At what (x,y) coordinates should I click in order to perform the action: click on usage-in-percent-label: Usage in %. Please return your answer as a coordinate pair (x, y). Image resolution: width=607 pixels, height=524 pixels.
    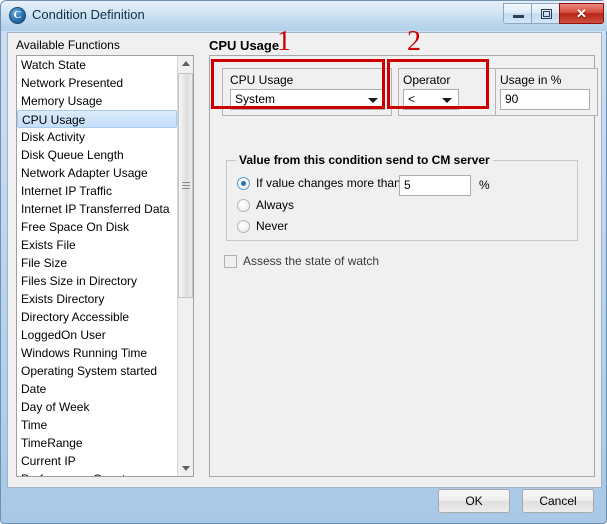
    Looking at the image, I should click on (531, 80).